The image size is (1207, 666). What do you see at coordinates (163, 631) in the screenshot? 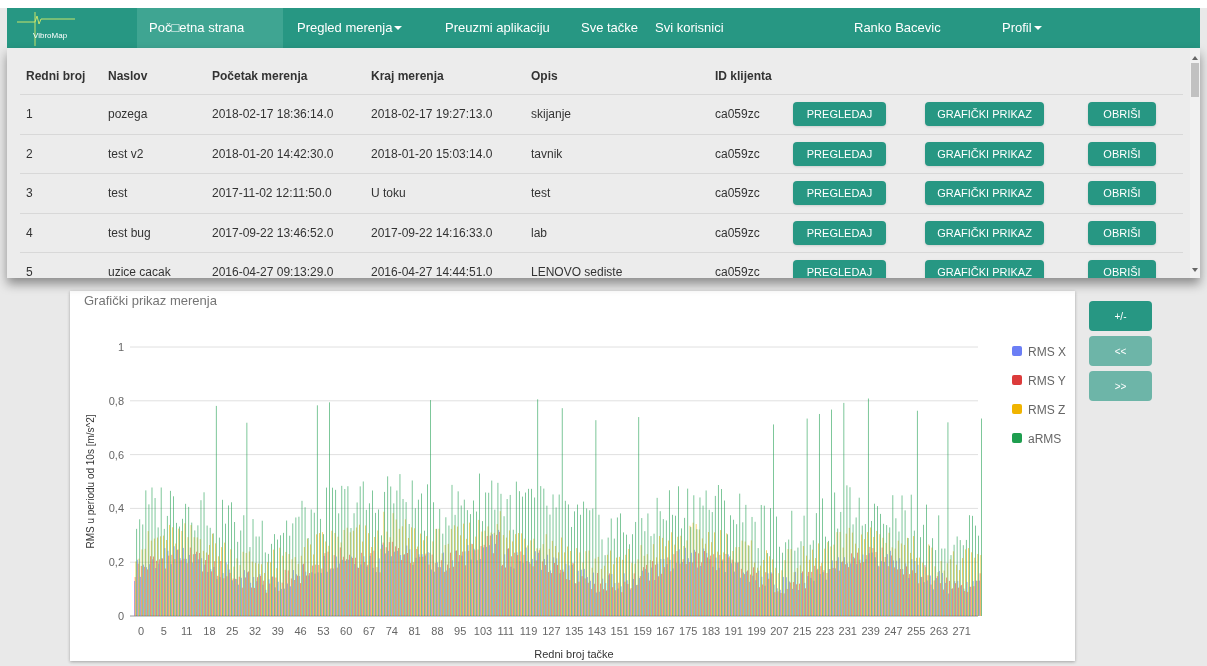
I see `x-tick-label: 5` at bounding box center [163, 631].